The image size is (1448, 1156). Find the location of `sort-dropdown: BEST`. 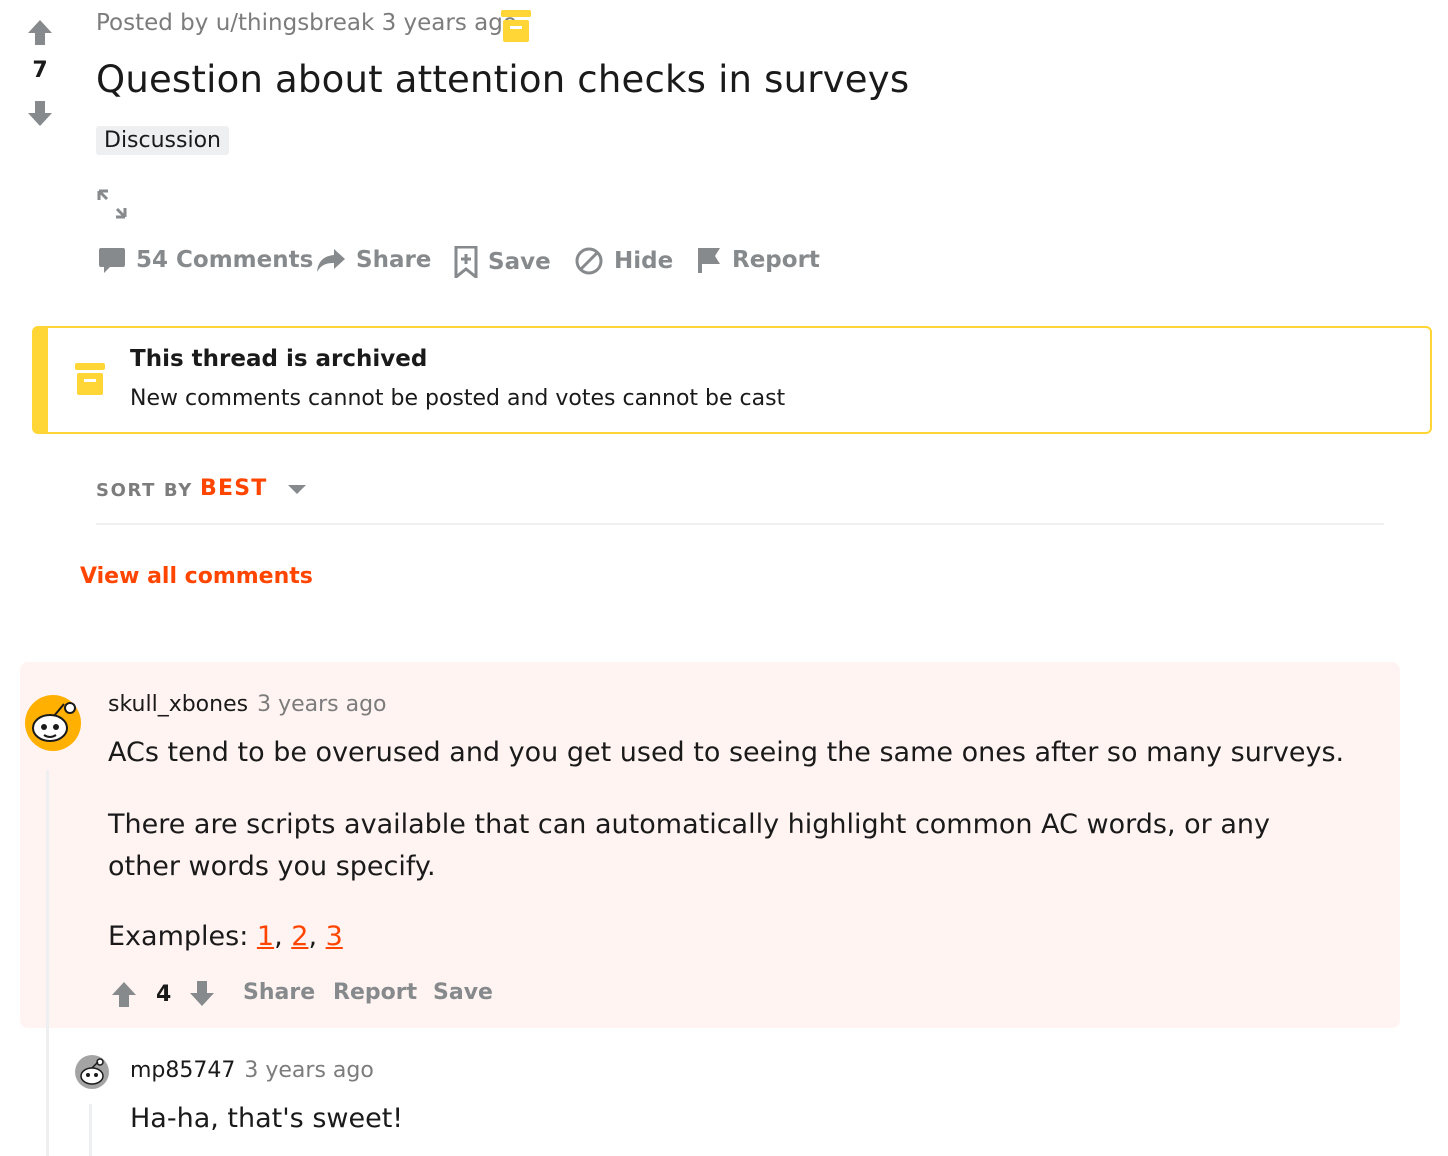

sort-dropdown: BEST is located at coordinates (253, 488).